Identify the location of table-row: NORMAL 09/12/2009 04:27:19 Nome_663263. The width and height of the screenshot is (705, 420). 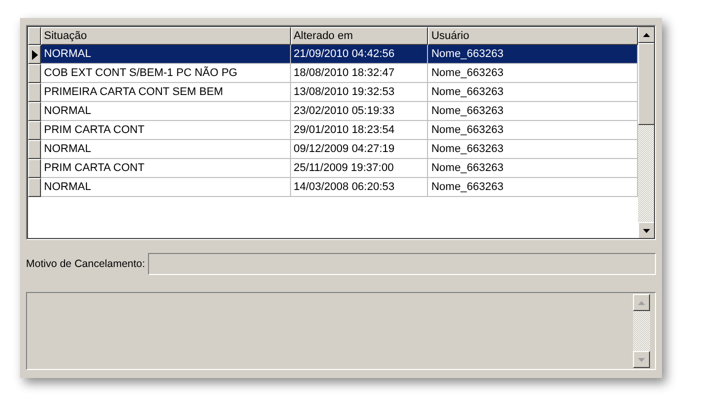
(333, 149).